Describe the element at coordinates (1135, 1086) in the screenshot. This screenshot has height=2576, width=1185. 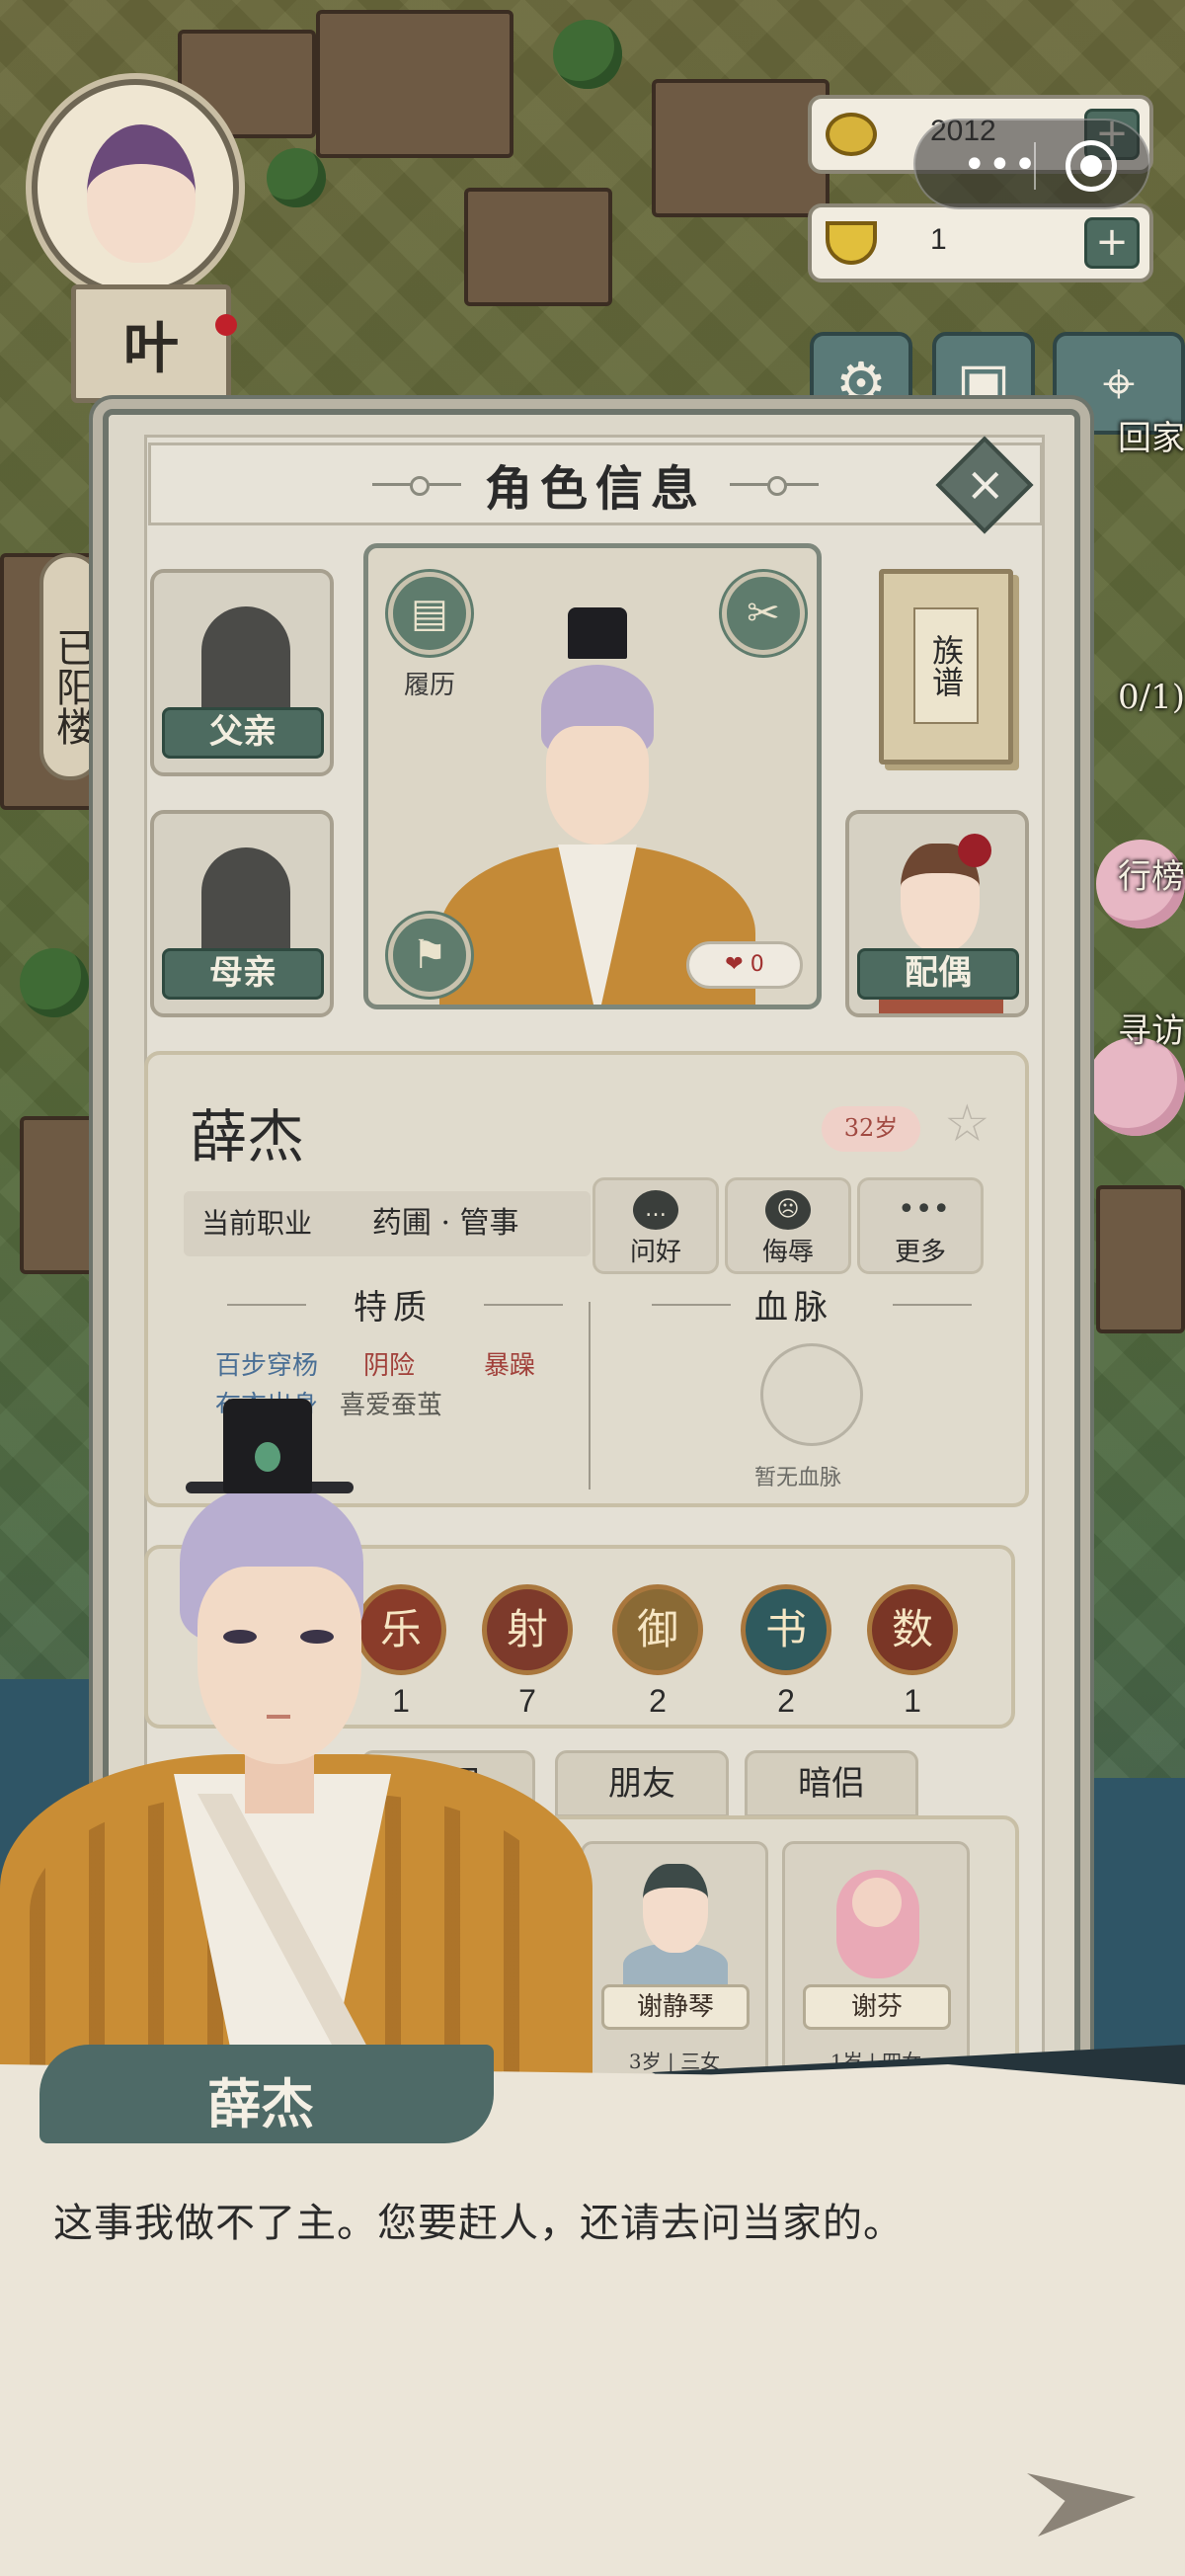
I see `map-blossom-tree` at that location.